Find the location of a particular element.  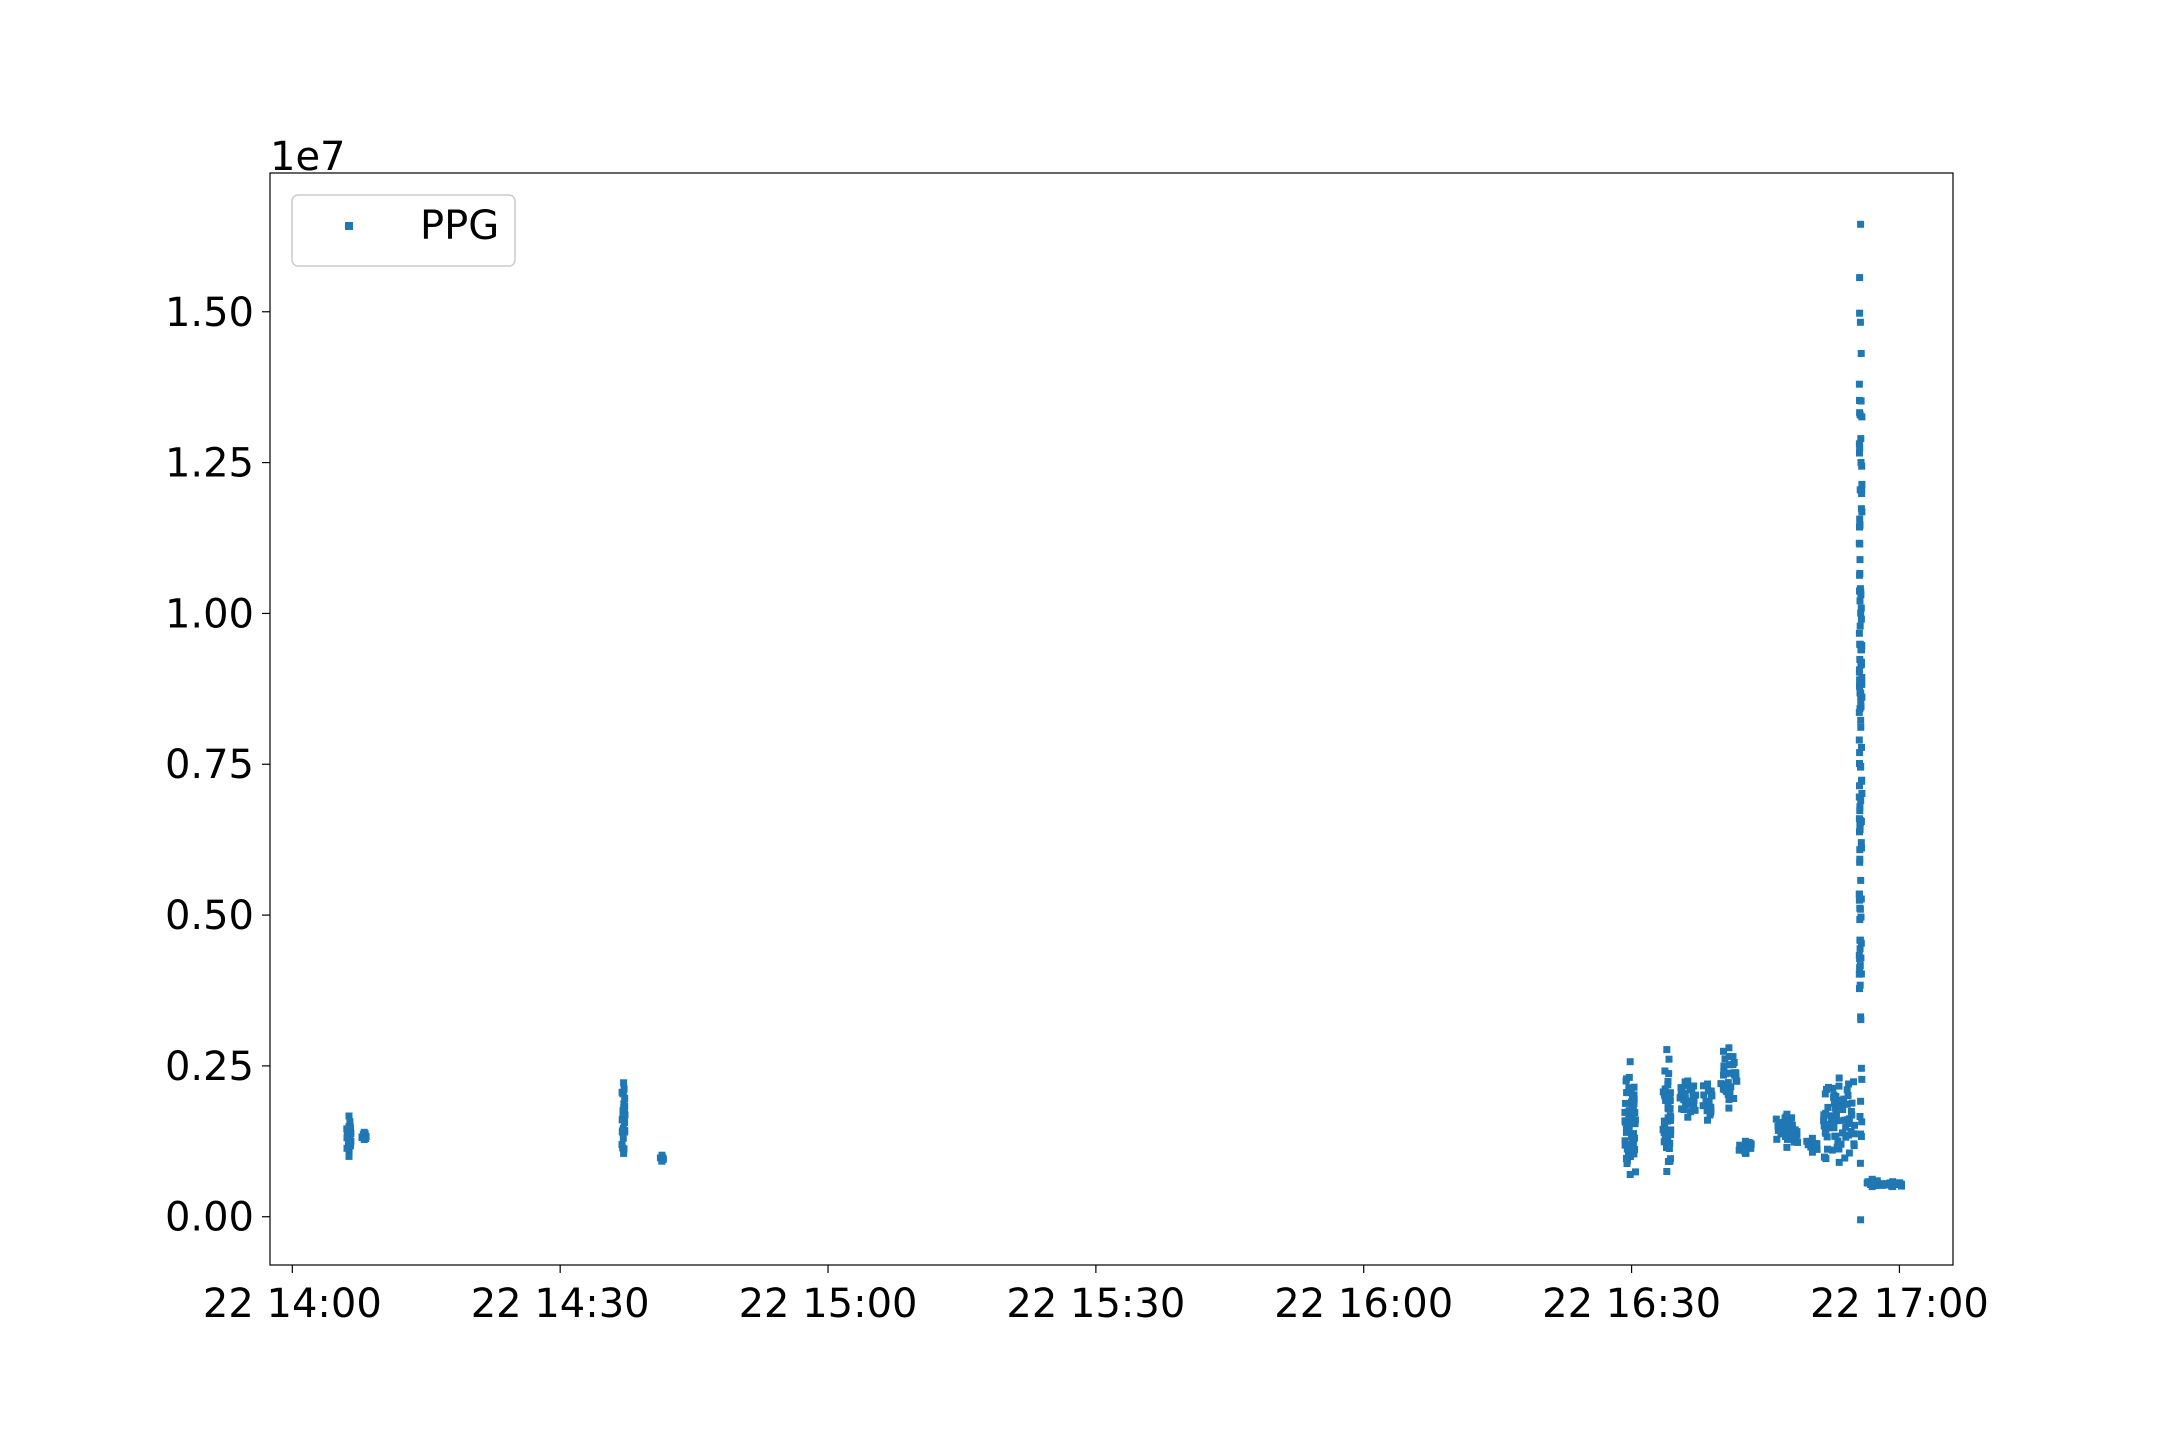

x-tick-label: 22 14:30 is located at coordinates (560, 1304).